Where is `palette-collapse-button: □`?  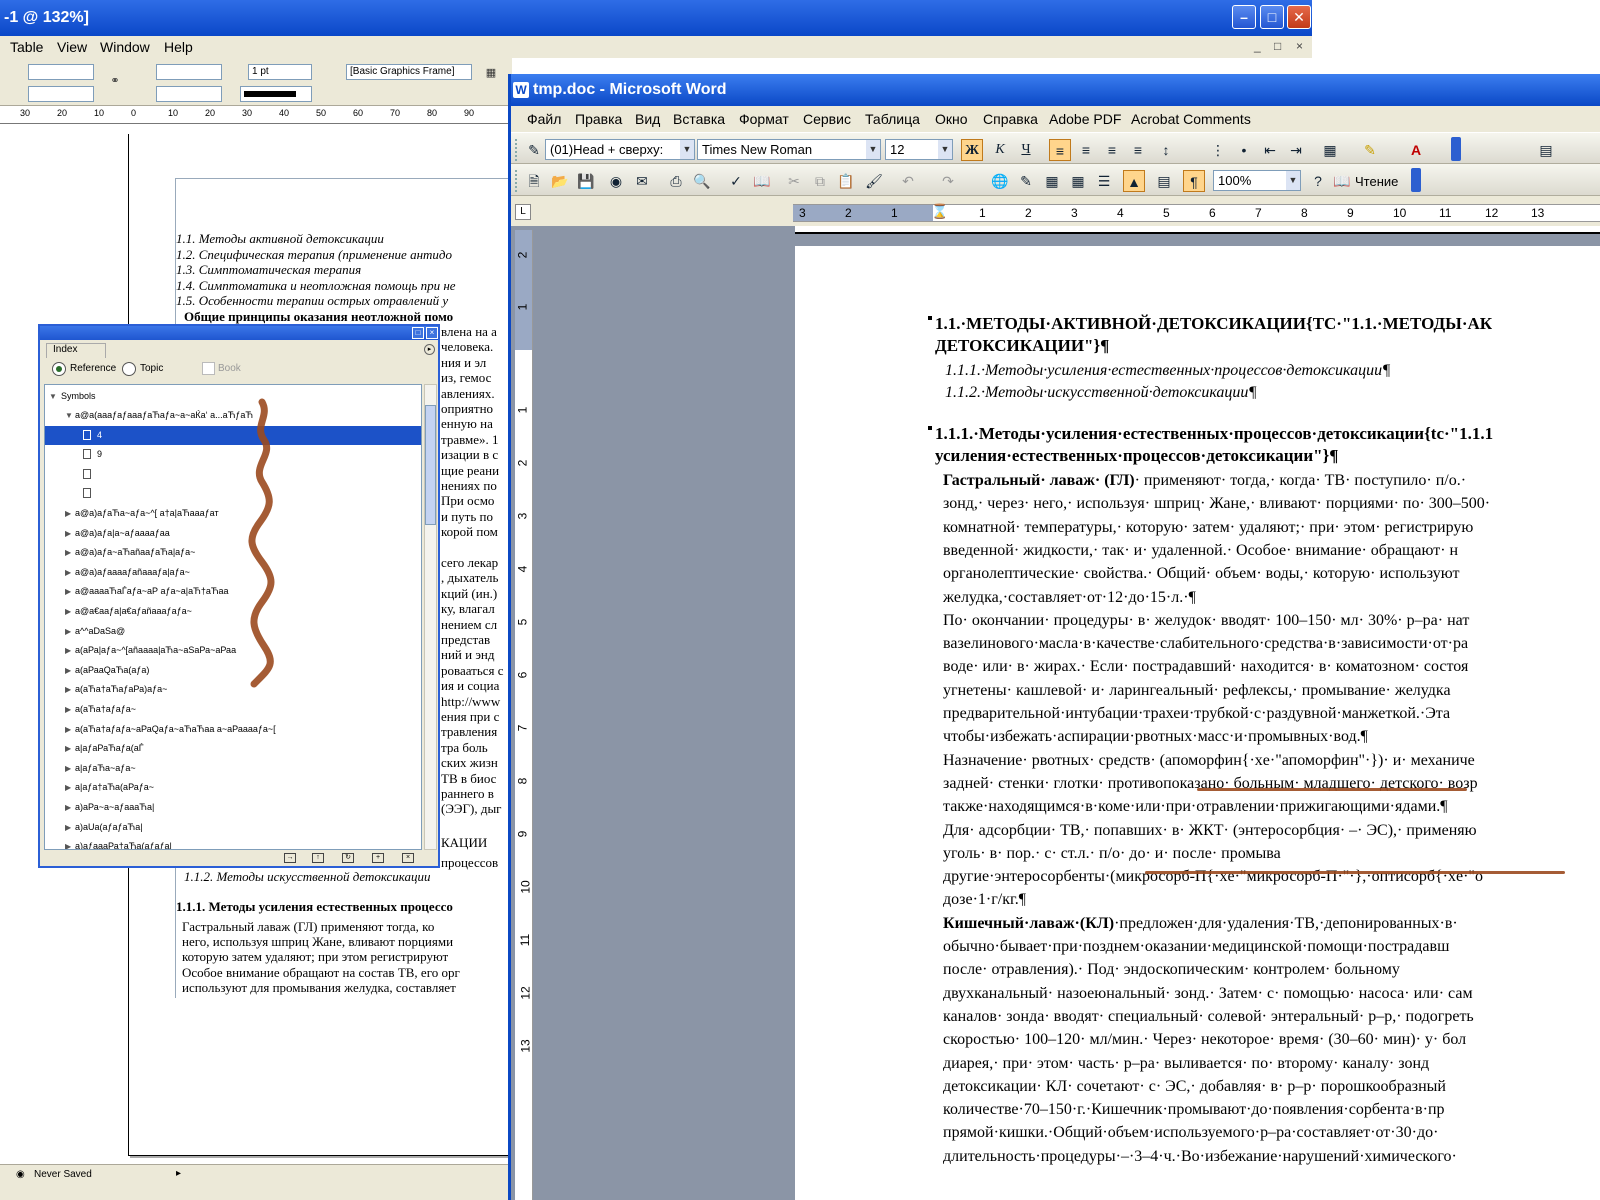 palette-collapse-button: □ is located at coordinates (418, 333).